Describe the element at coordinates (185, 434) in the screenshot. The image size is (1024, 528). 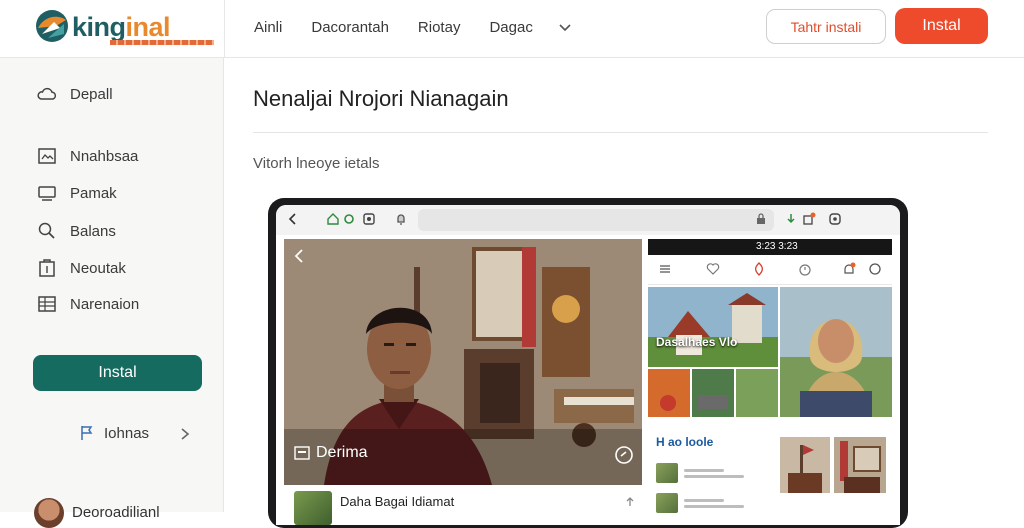
I see `chevron-right-icon` at that location.